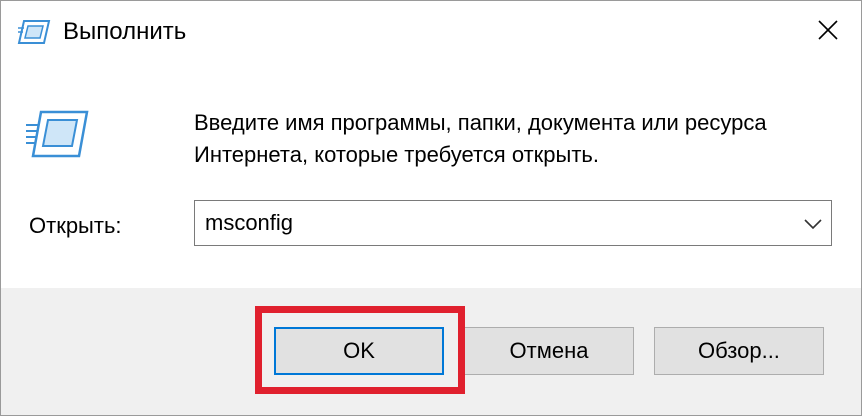 The width and height of the screenshot is (862, 416). I want to click on cancel-button: Отмена, so click(549, 351).